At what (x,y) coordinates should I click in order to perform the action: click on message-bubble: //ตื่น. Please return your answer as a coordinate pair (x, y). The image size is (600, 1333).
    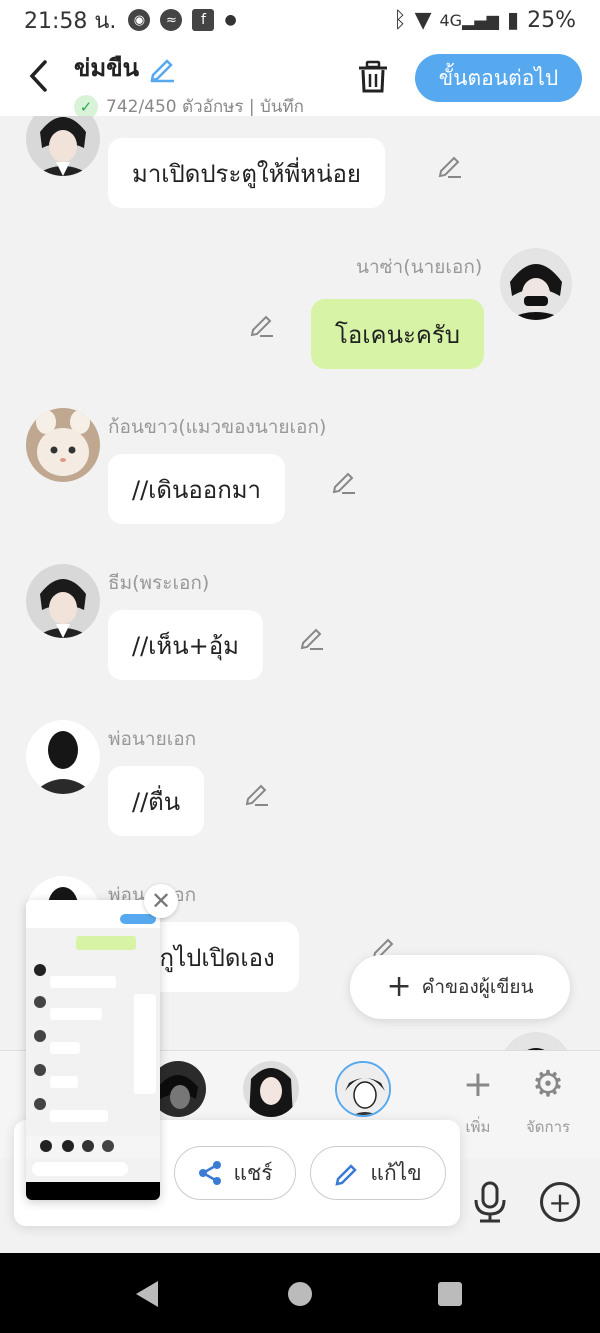
    Looking at the image, I should click on (156, 801).